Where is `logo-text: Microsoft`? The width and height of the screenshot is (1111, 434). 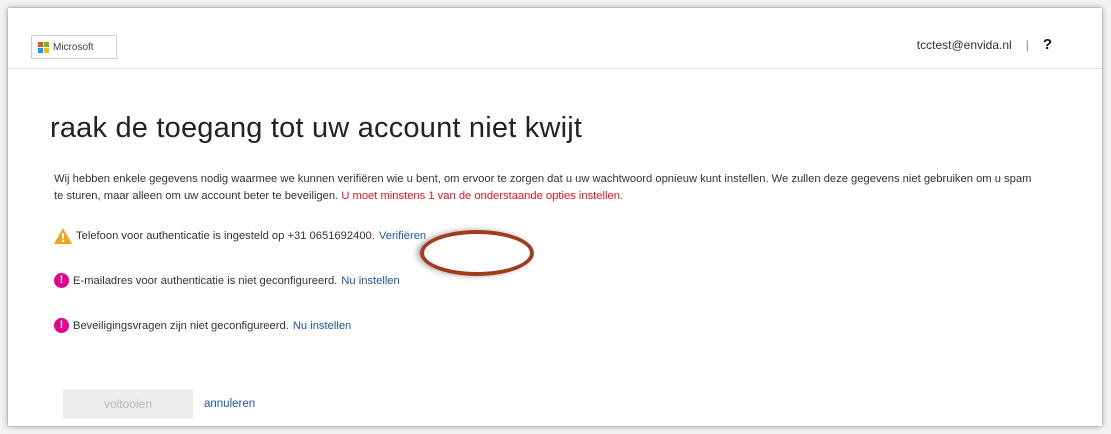 logo-text: Microsoft is located at coordinates (73, 47).